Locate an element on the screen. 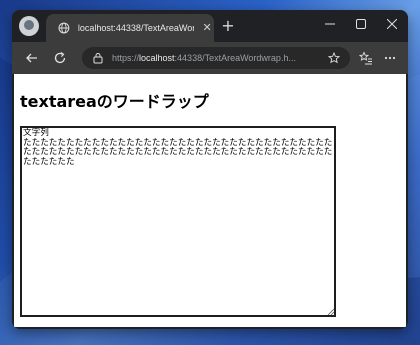  star-icon is located at coordinates (334, 58).